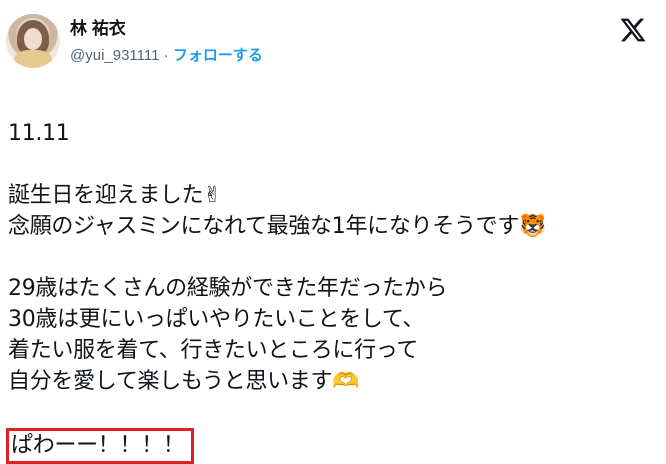 The image size is (666, 464). I want to click on avatar-face, so click(33, 39).